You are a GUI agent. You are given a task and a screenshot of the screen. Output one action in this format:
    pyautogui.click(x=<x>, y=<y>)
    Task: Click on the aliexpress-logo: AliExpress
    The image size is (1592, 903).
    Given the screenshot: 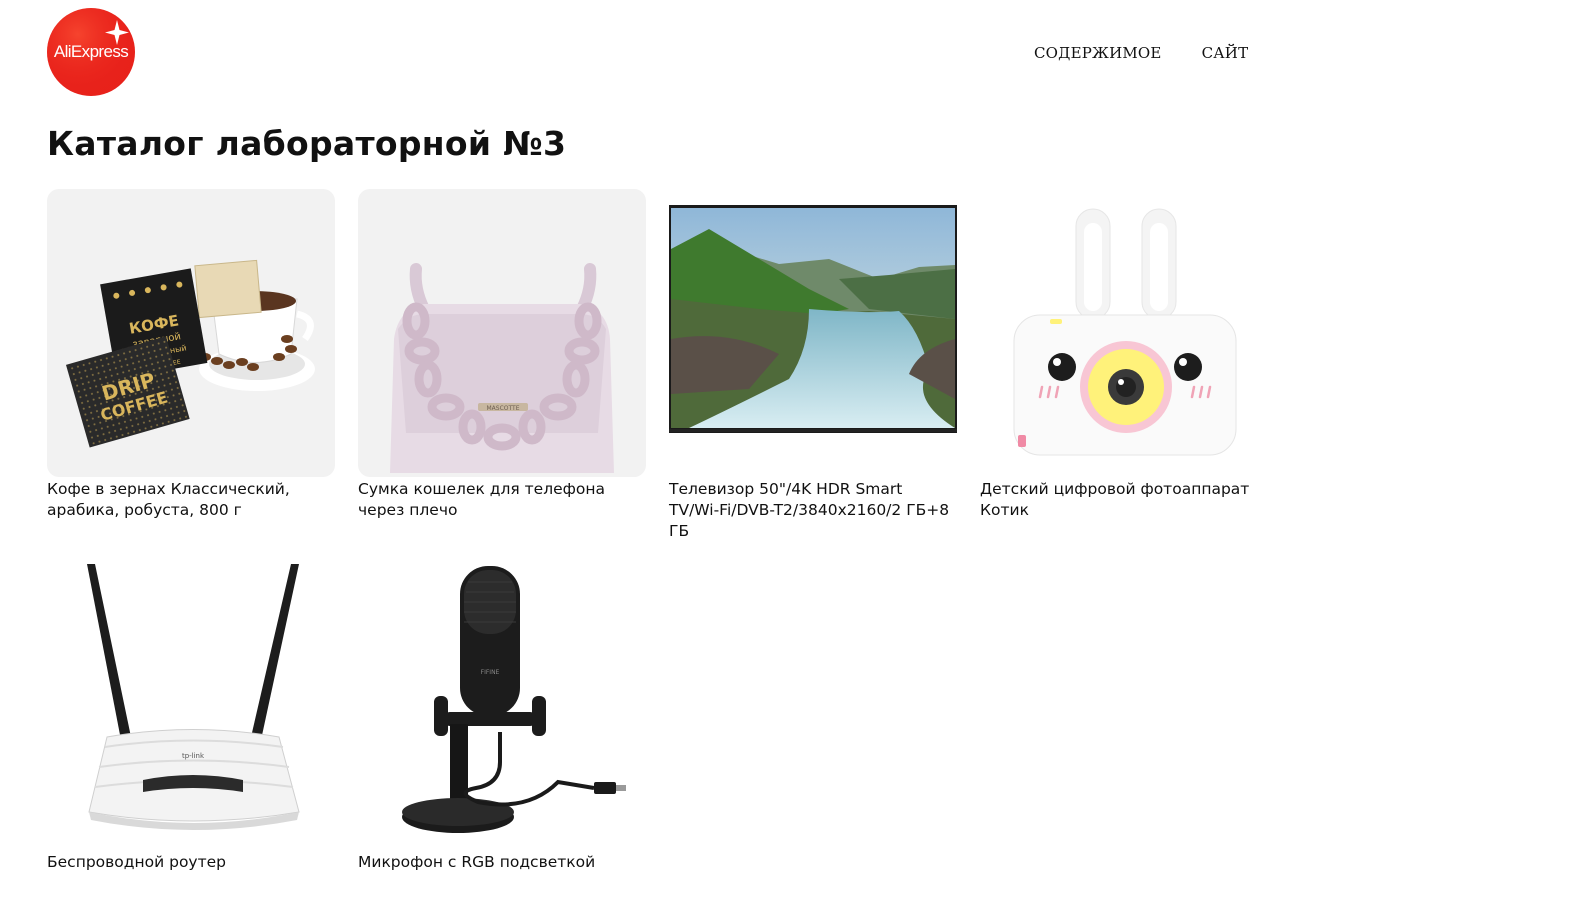 What is the action you would take?
    pyautogui.click(x=91, y=52)
    